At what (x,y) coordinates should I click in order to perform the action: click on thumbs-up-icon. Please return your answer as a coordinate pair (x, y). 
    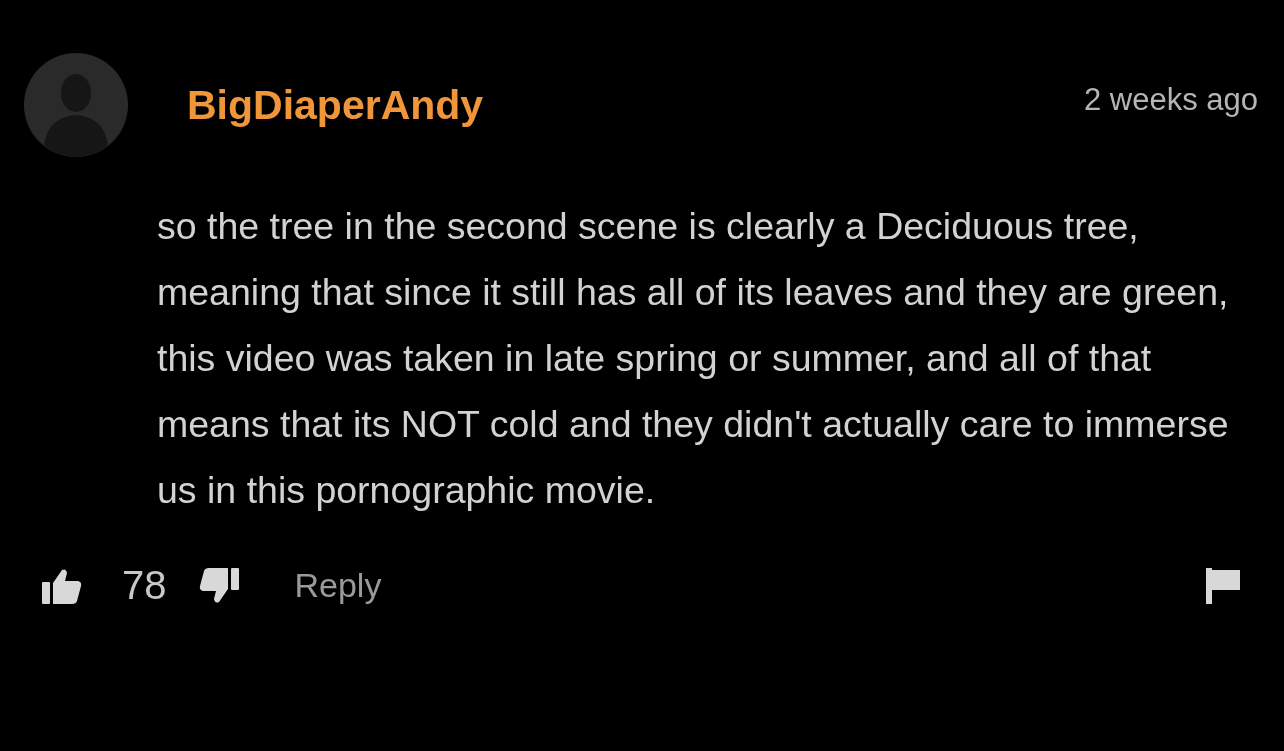
    Looking at the image, I should click on (62, 585).